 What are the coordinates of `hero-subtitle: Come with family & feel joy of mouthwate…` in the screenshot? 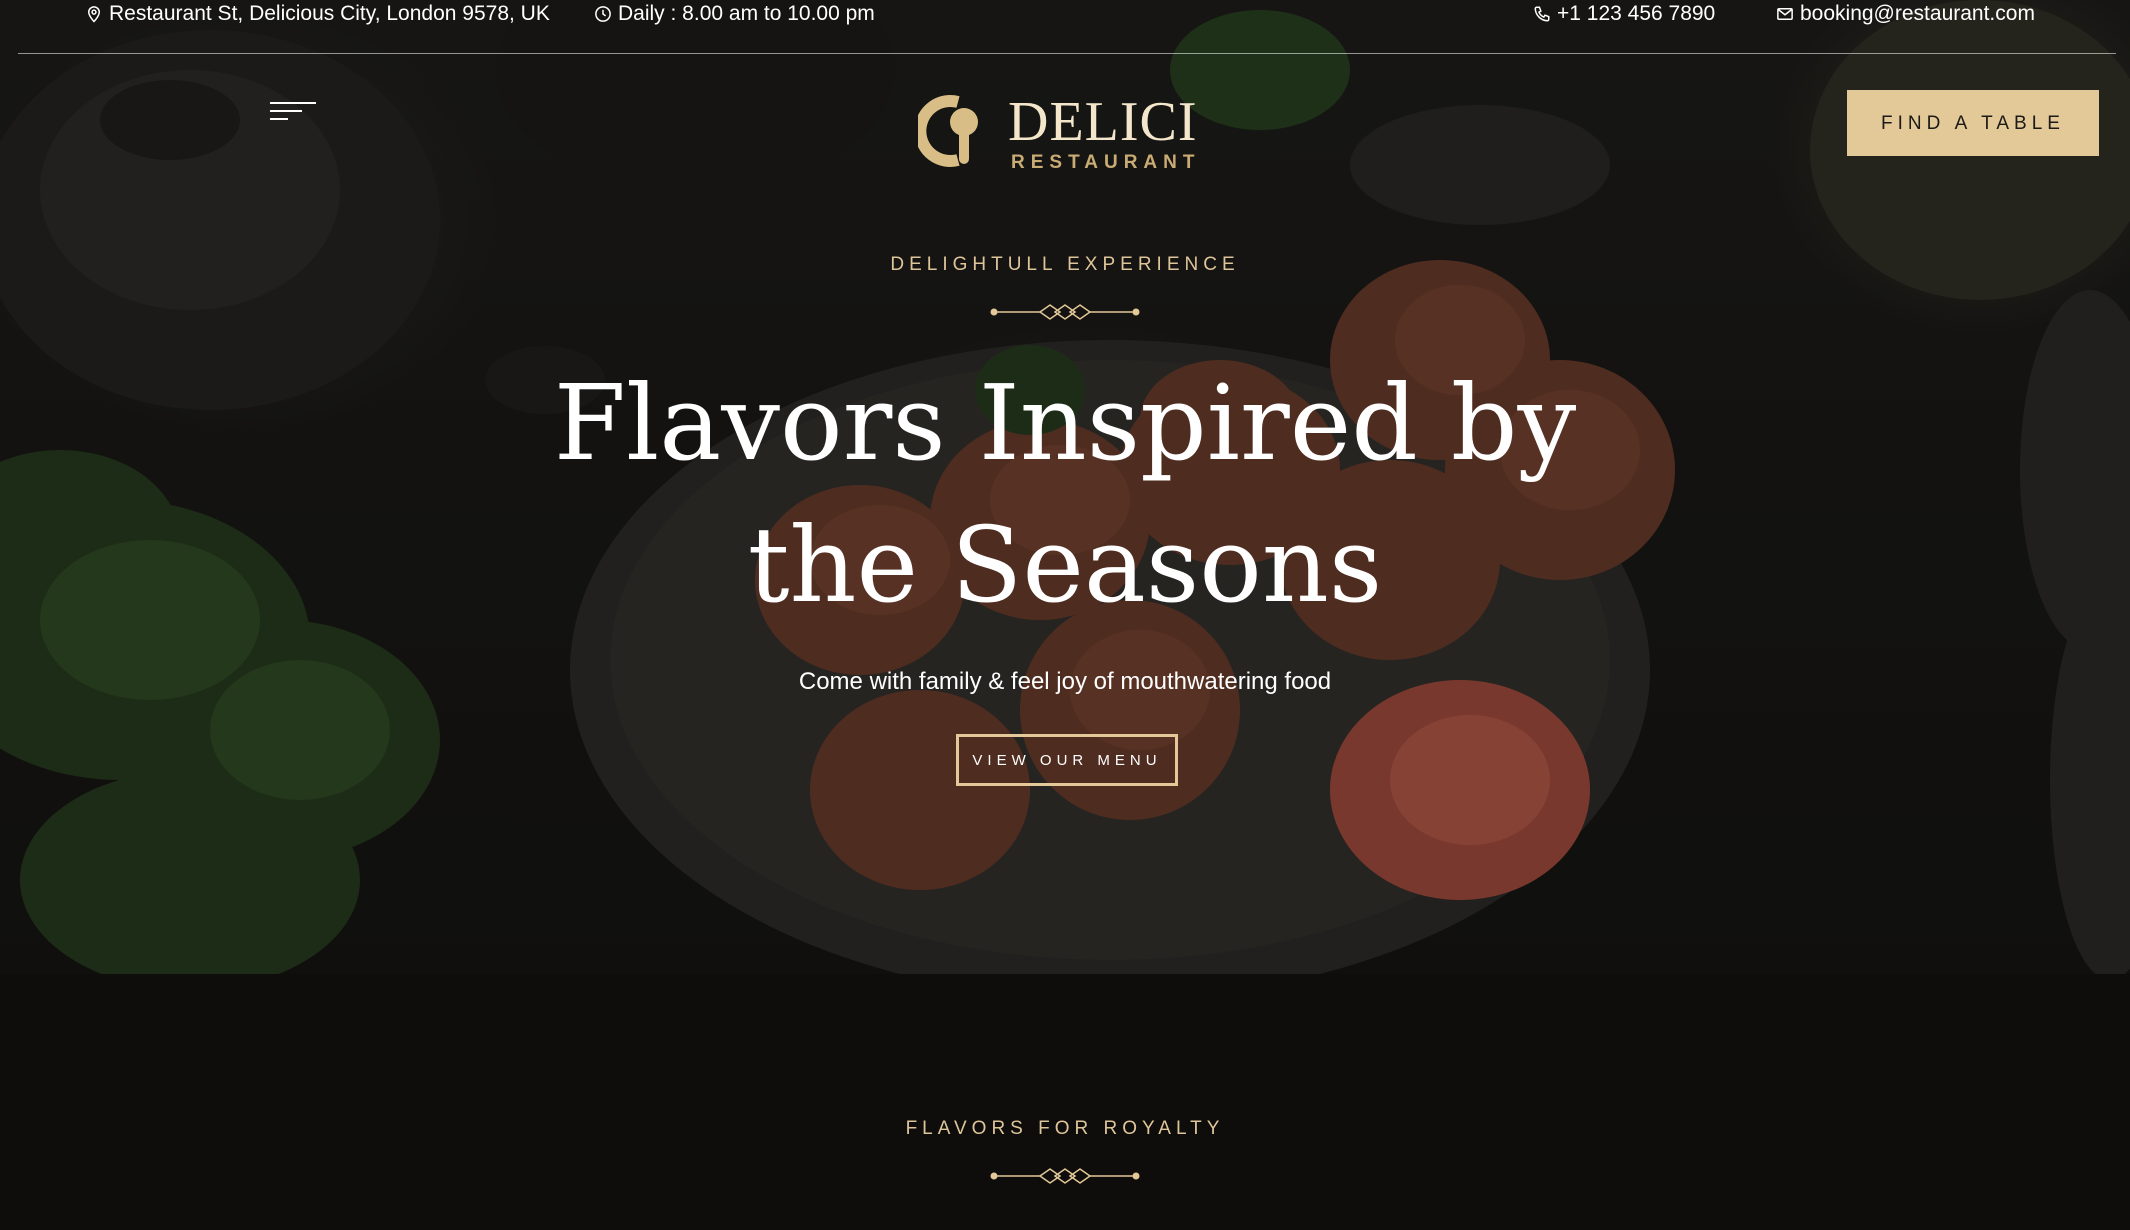 It's located at (1065, 681).